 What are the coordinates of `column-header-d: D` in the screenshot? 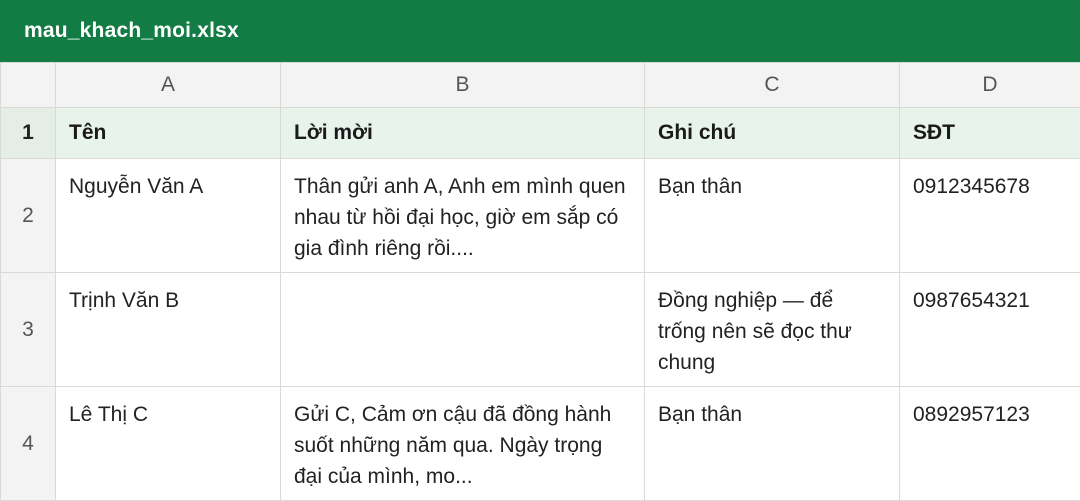 It's located at (989, 85).